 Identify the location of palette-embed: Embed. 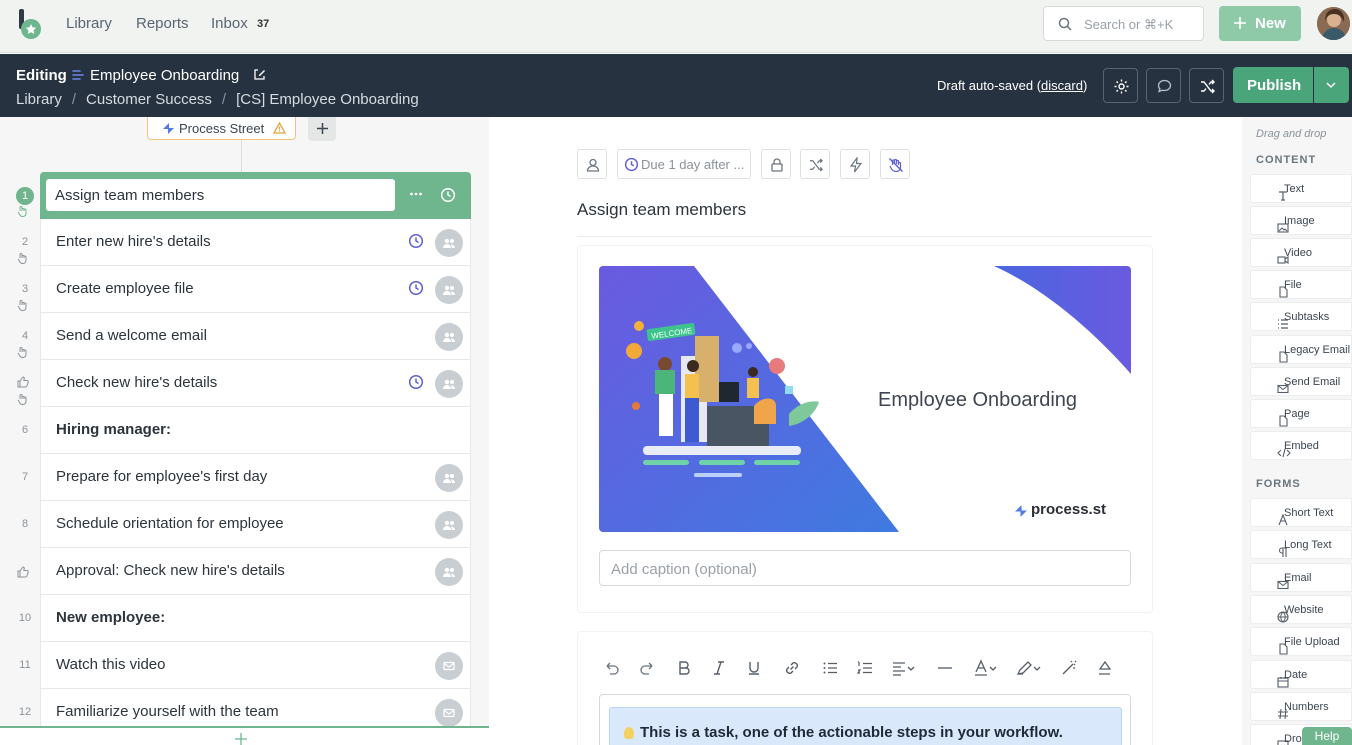
(1301, 445).